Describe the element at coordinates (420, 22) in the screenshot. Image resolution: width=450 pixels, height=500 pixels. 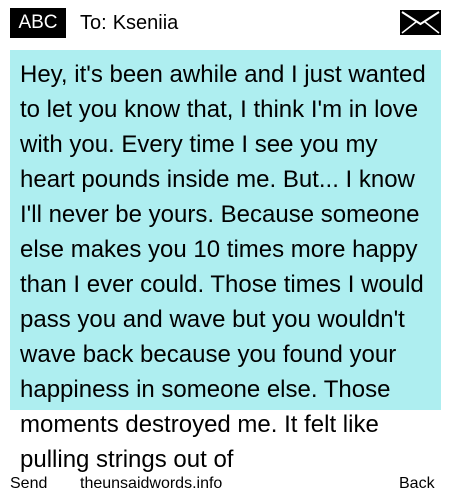
I see `envelope-icon` at that location.